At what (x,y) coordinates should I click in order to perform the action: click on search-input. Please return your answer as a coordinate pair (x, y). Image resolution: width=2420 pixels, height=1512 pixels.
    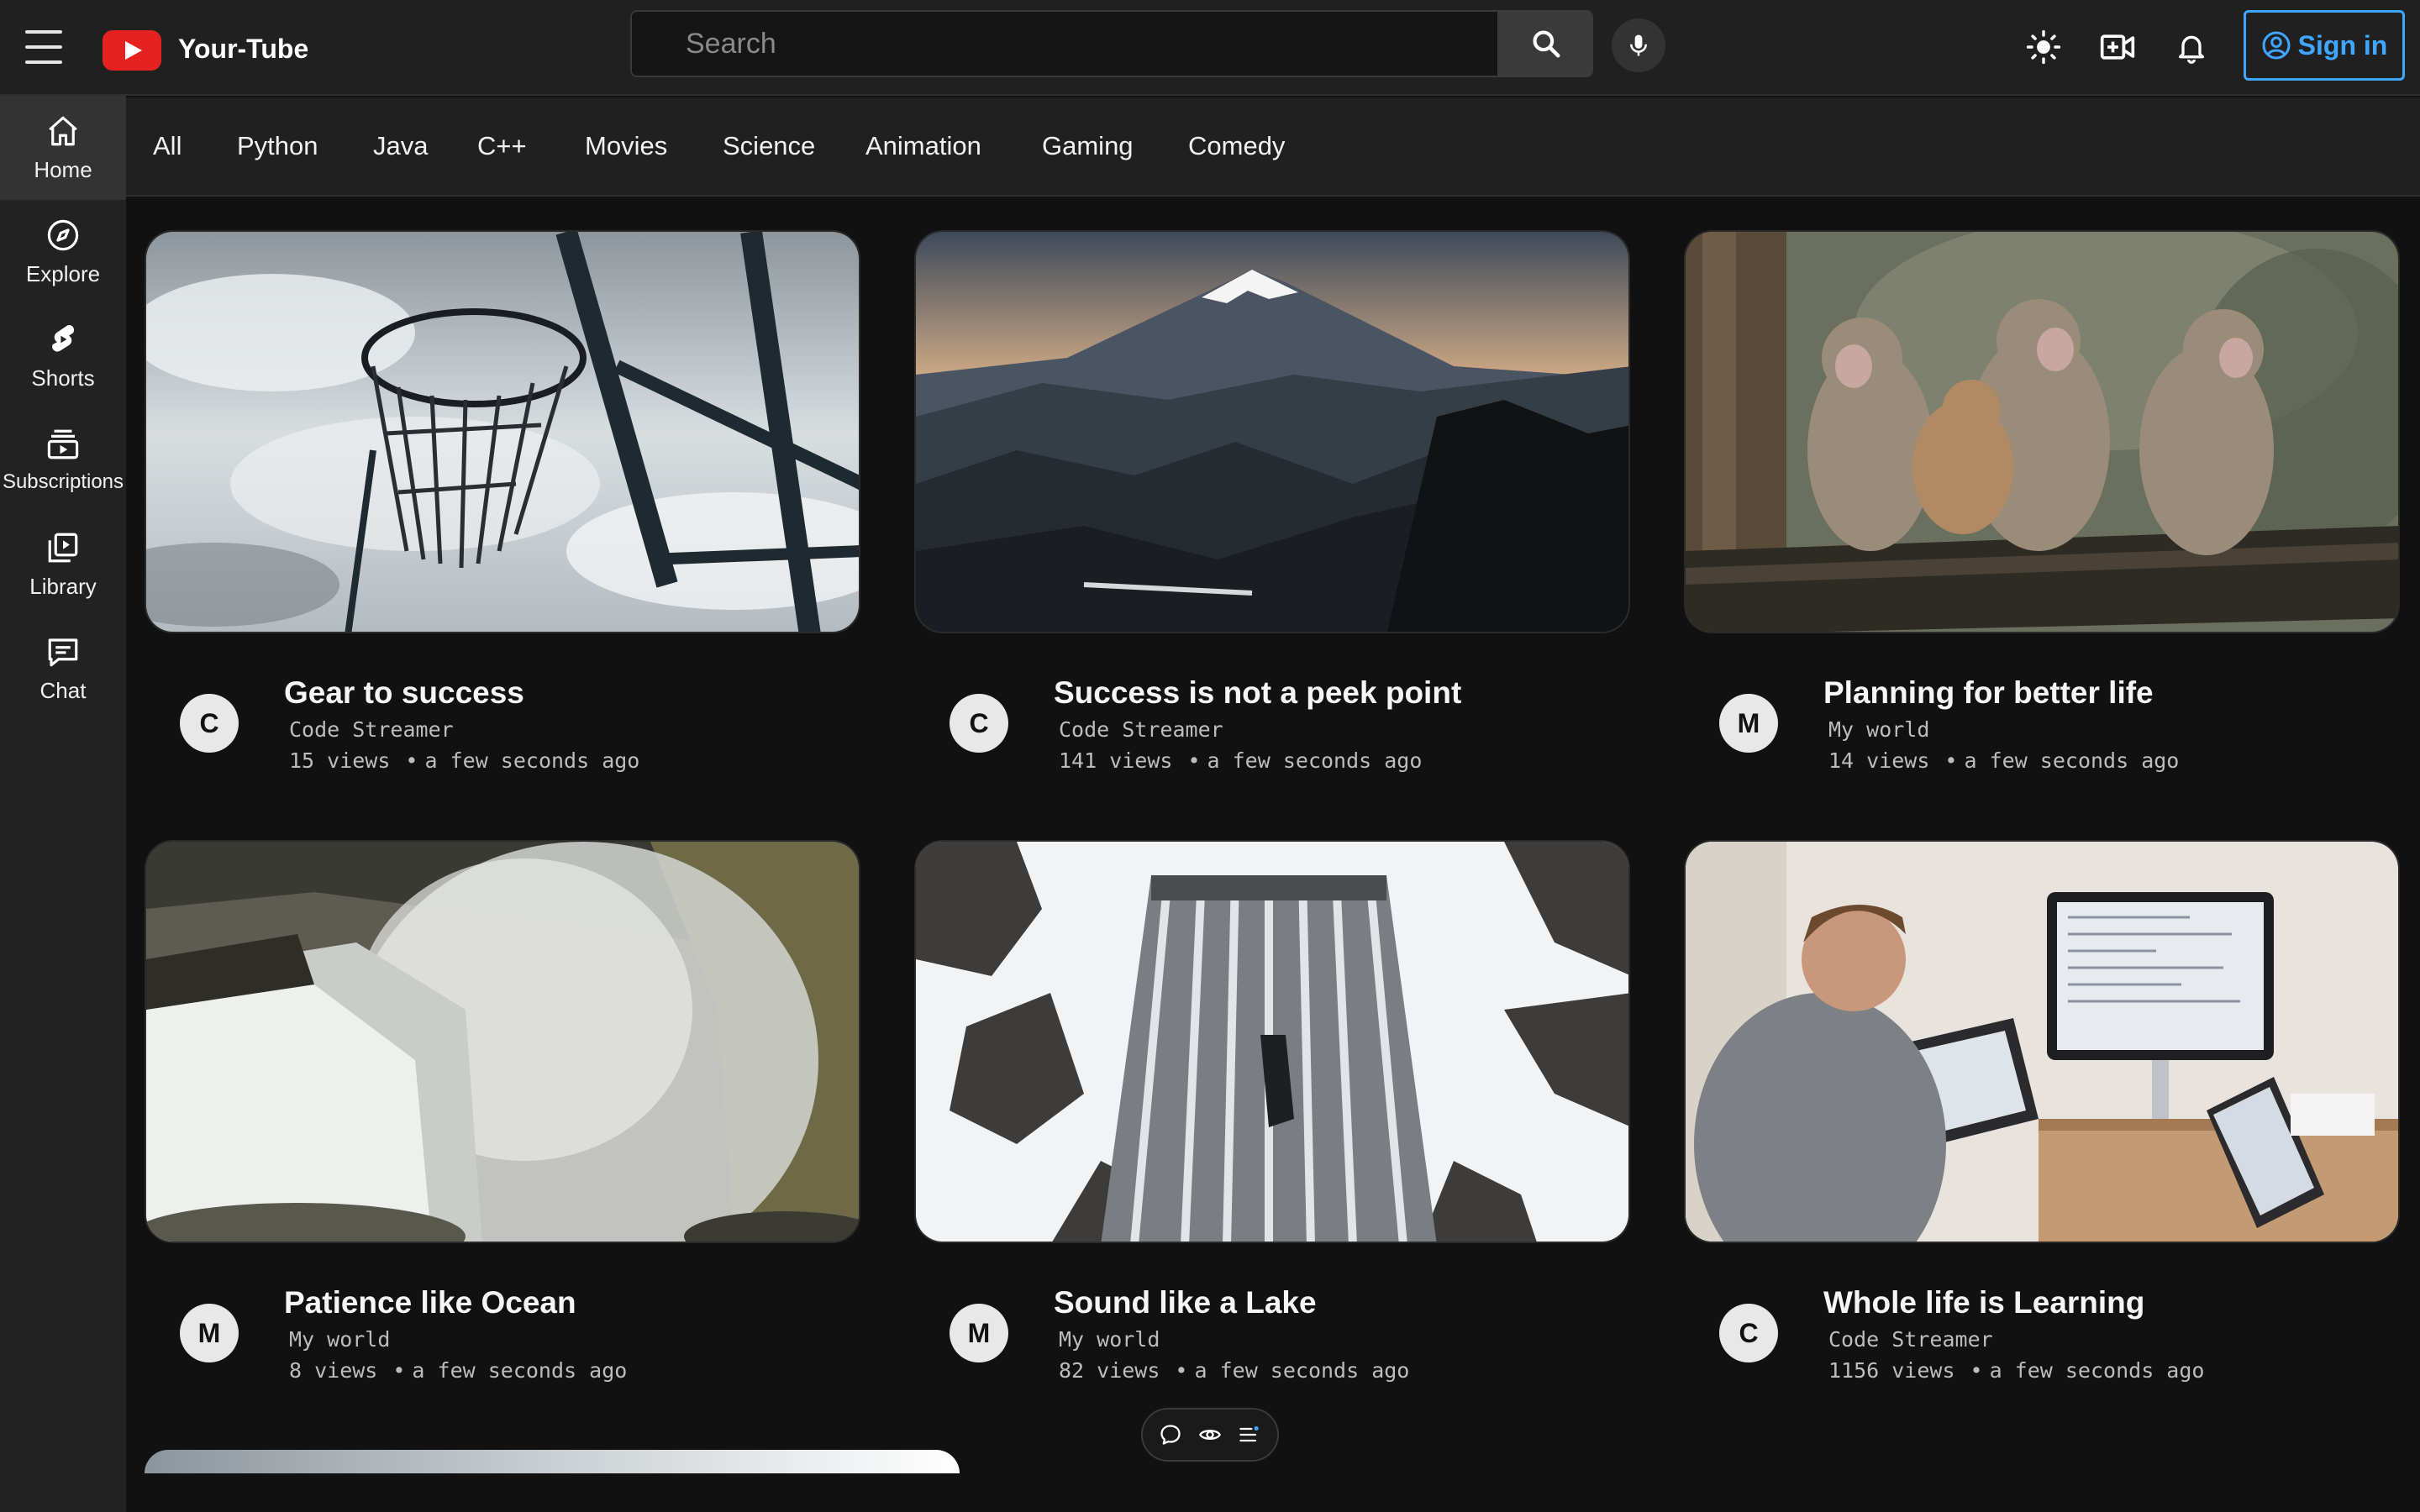
    Looking at the image, I should click on (1064, 44).